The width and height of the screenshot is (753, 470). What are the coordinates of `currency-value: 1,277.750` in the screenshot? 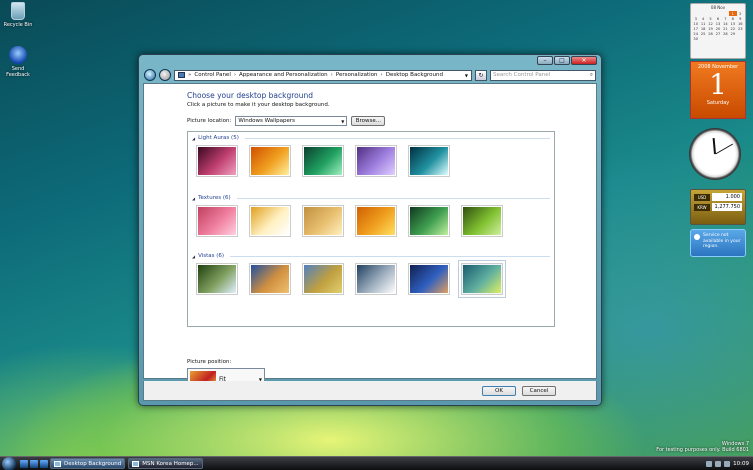 It's located at (727, 207).